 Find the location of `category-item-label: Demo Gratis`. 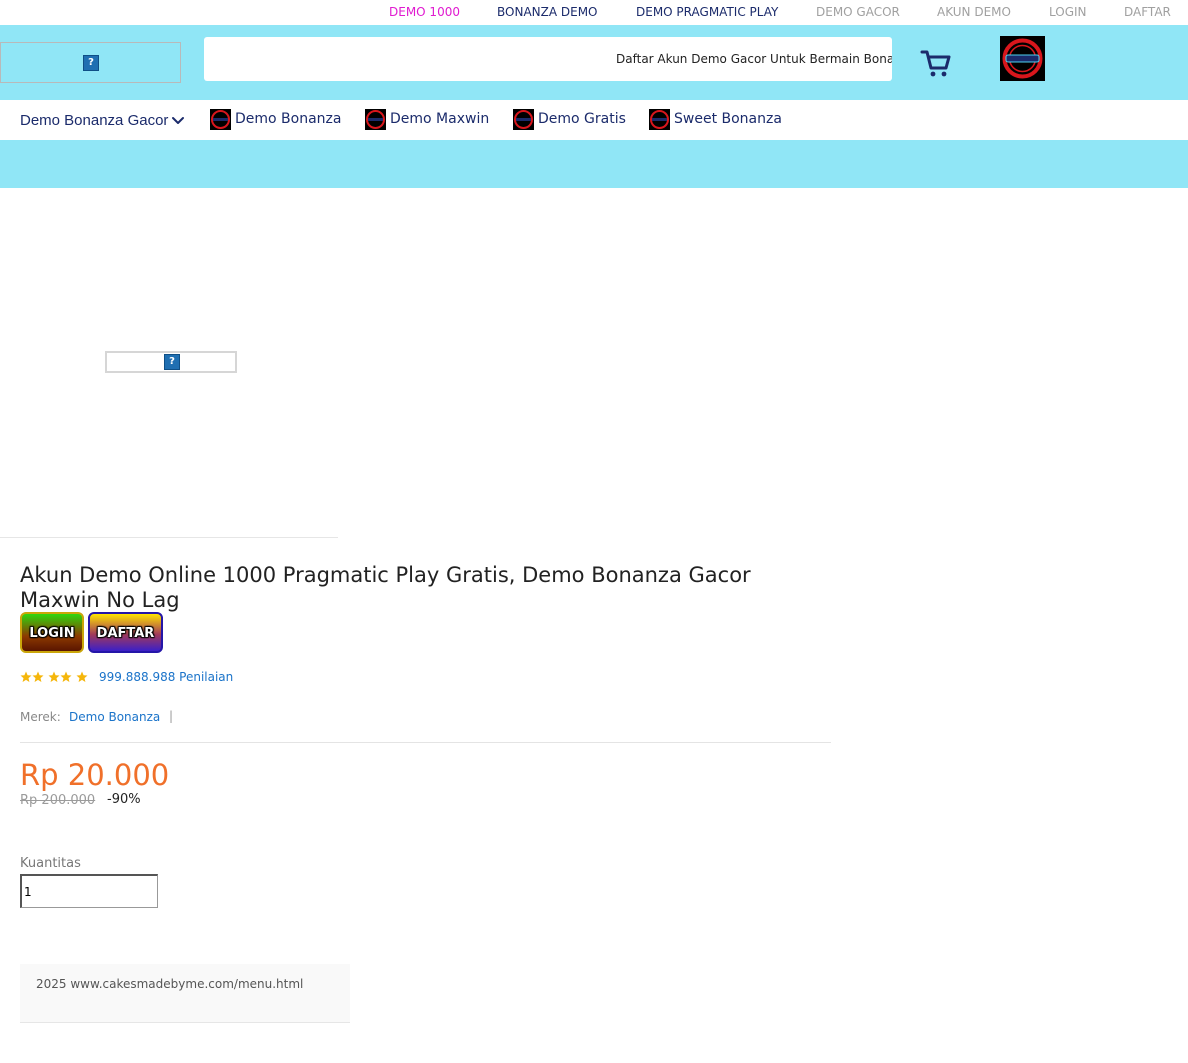

category-item-label: Demo Gratis is located at coordinates (582, 119).